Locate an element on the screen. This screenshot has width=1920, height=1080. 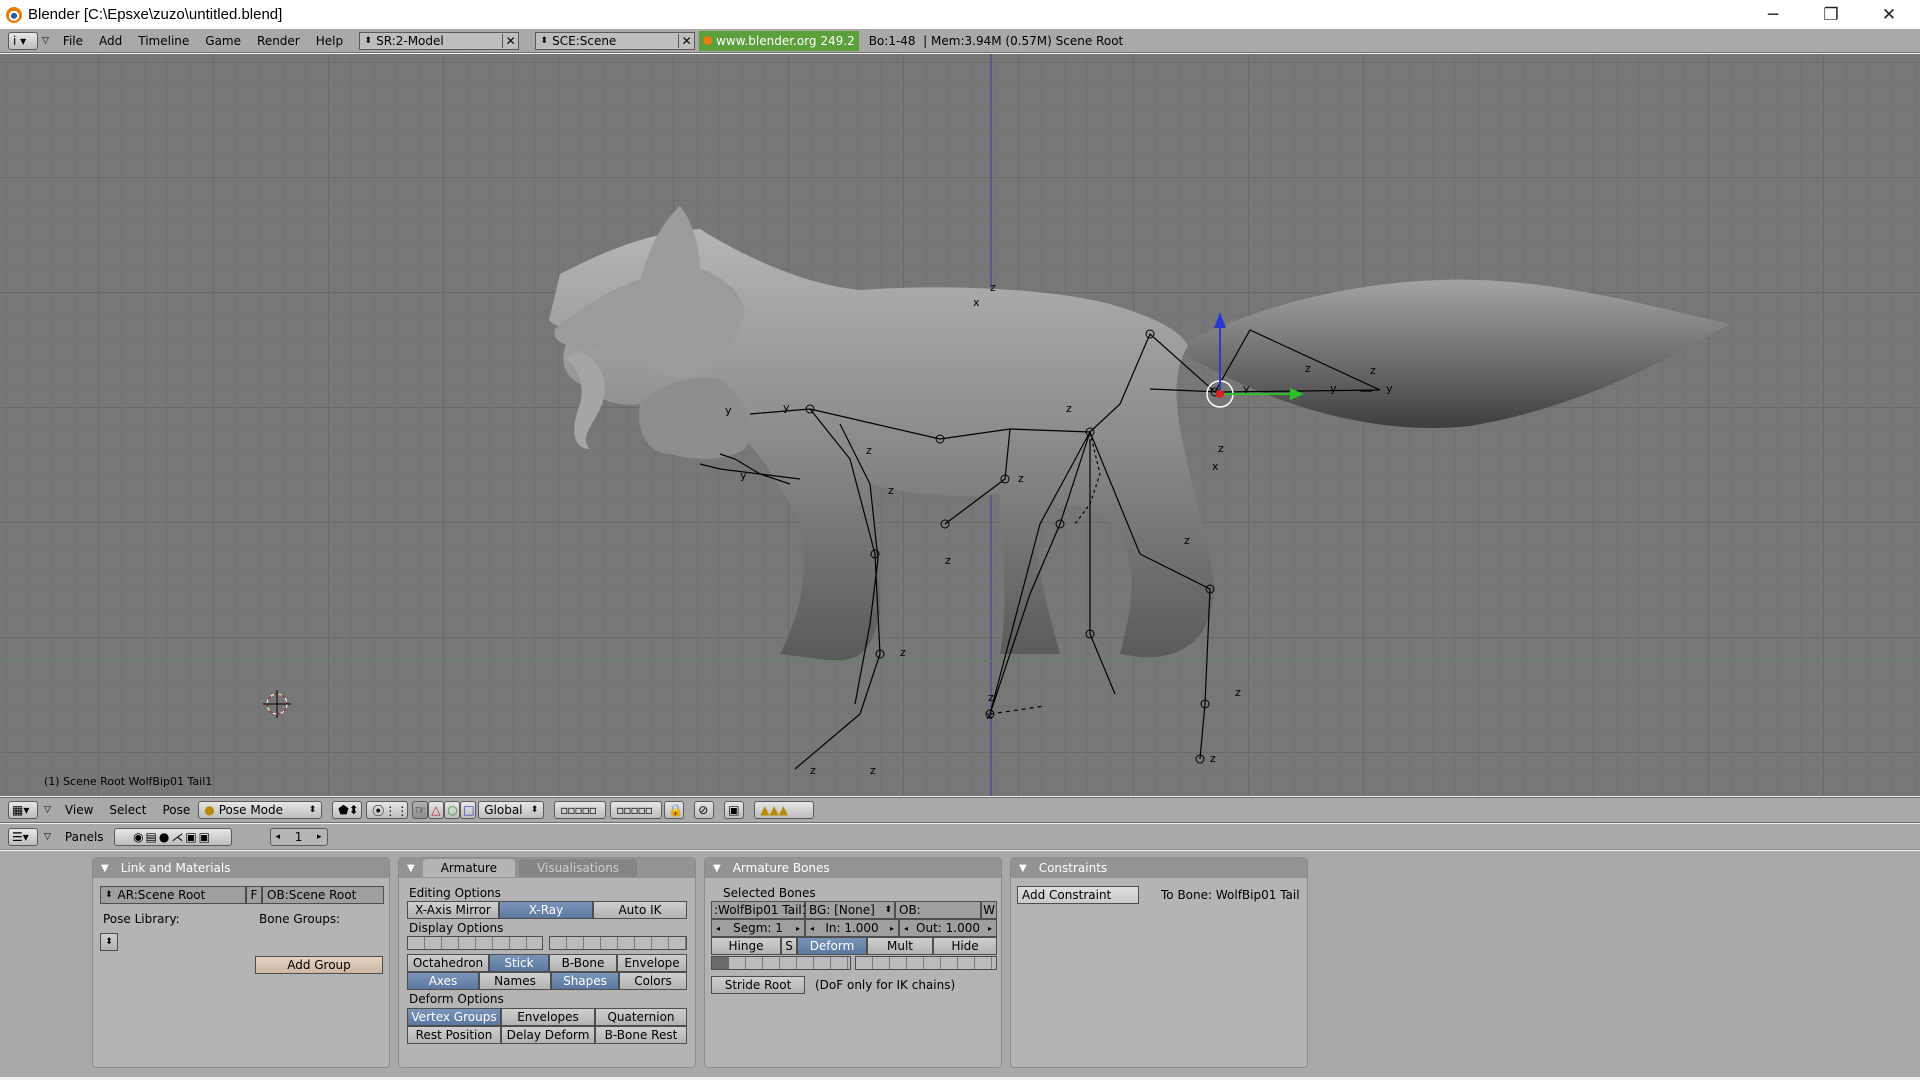
rotate-manipulator-icon: ○ is located at coordinates (452, 810).